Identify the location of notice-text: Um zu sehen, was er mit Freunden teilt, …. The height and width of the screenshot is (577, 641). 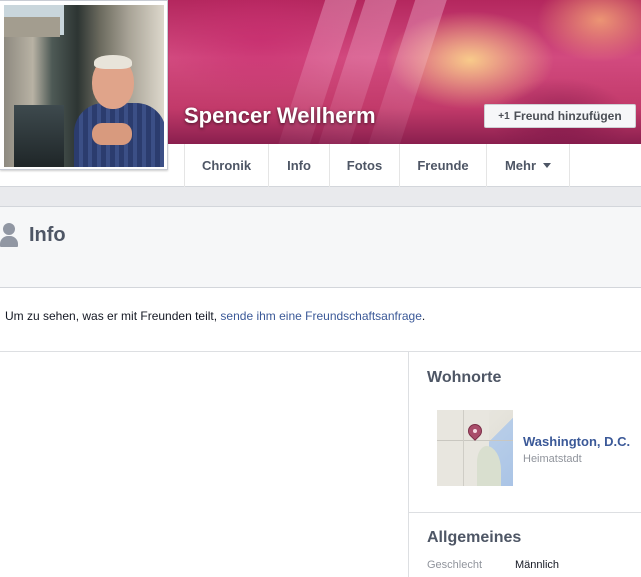
(215, 316).